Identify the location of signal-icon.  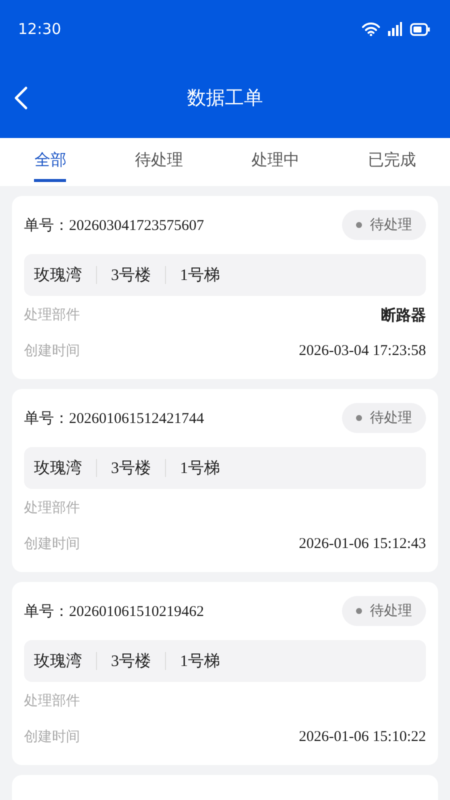
(395, 29).